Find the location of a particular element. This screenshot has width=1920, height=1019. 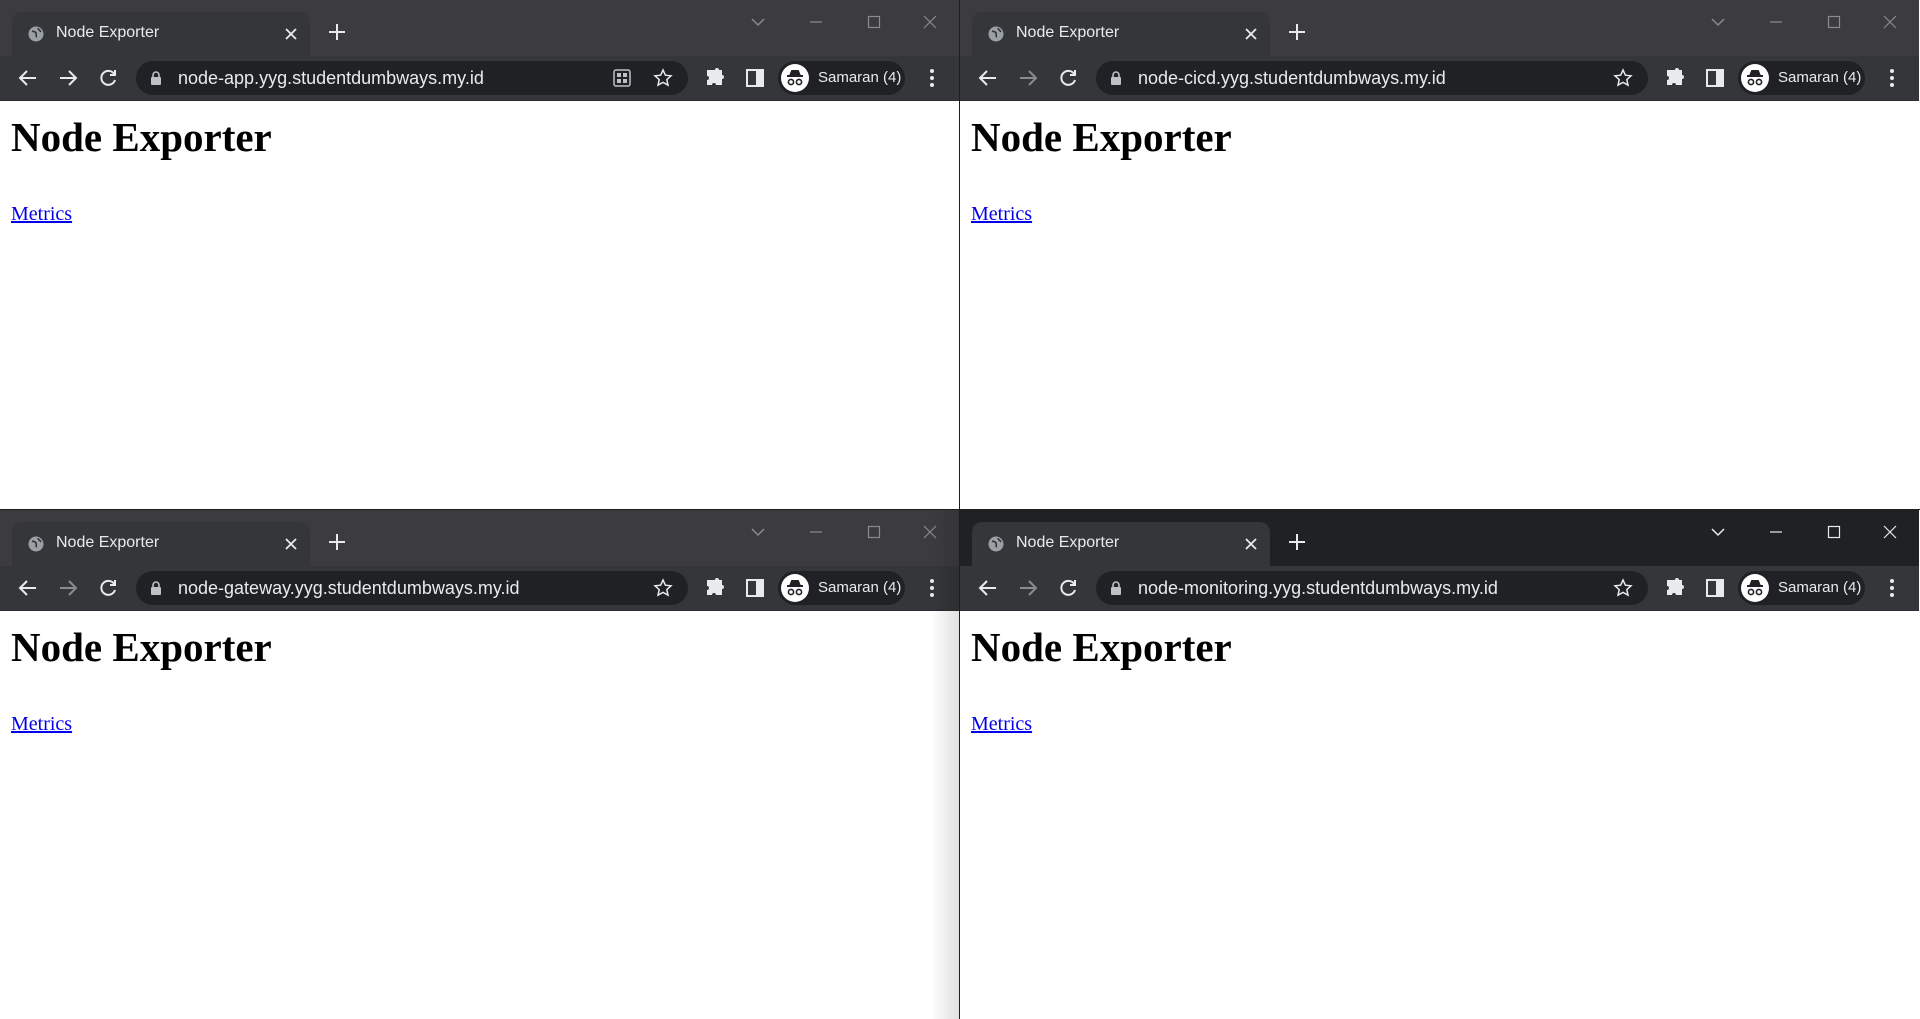

url-text: node-app.yyg.studentdumbways.my.id is located at coordinates (331, 78).